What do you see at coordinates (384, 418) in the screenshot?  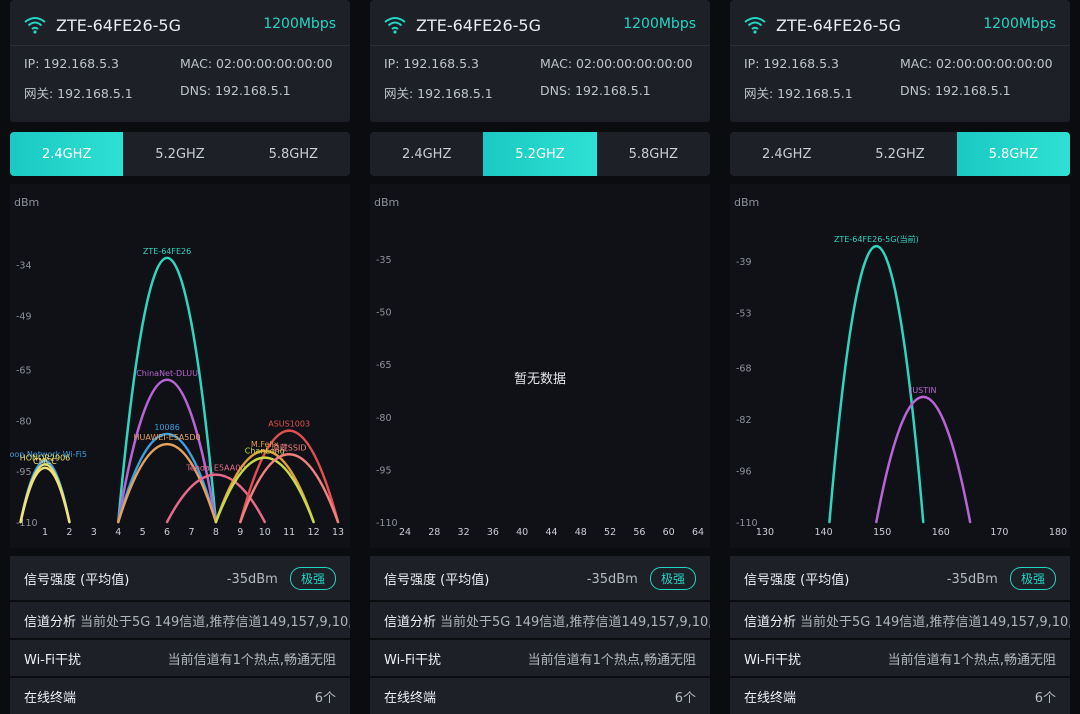 I see `y-tick-label: -80` at bounding box center [384, 418].